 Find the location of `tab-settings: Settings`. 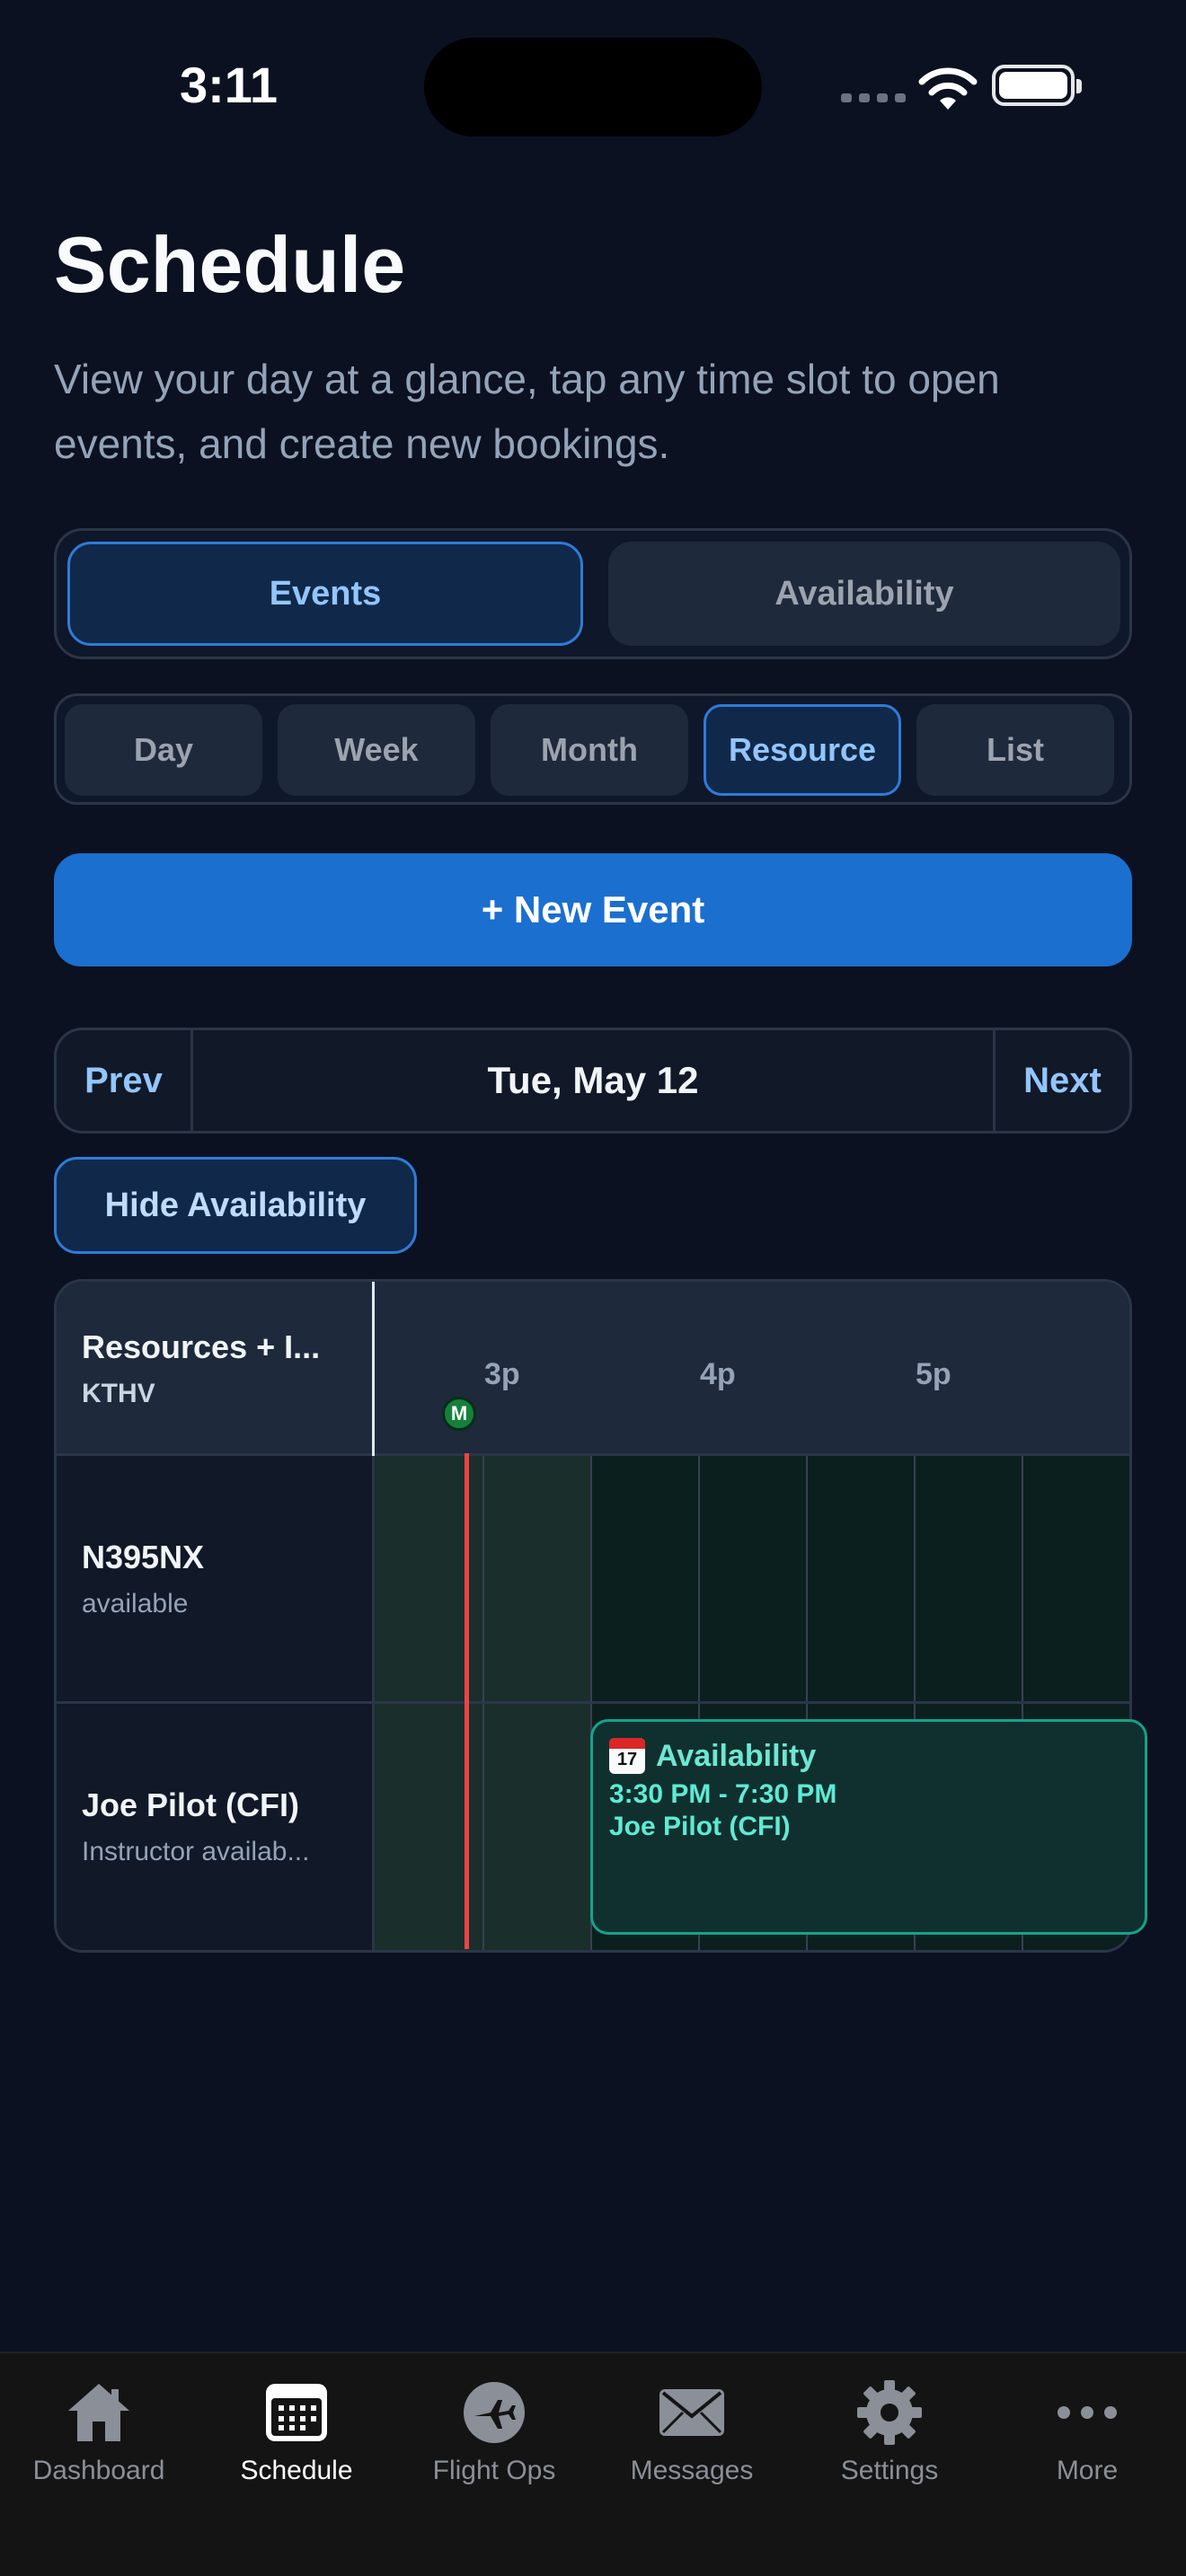

tab-settings: Settings is located at coordinates (889, 2439).